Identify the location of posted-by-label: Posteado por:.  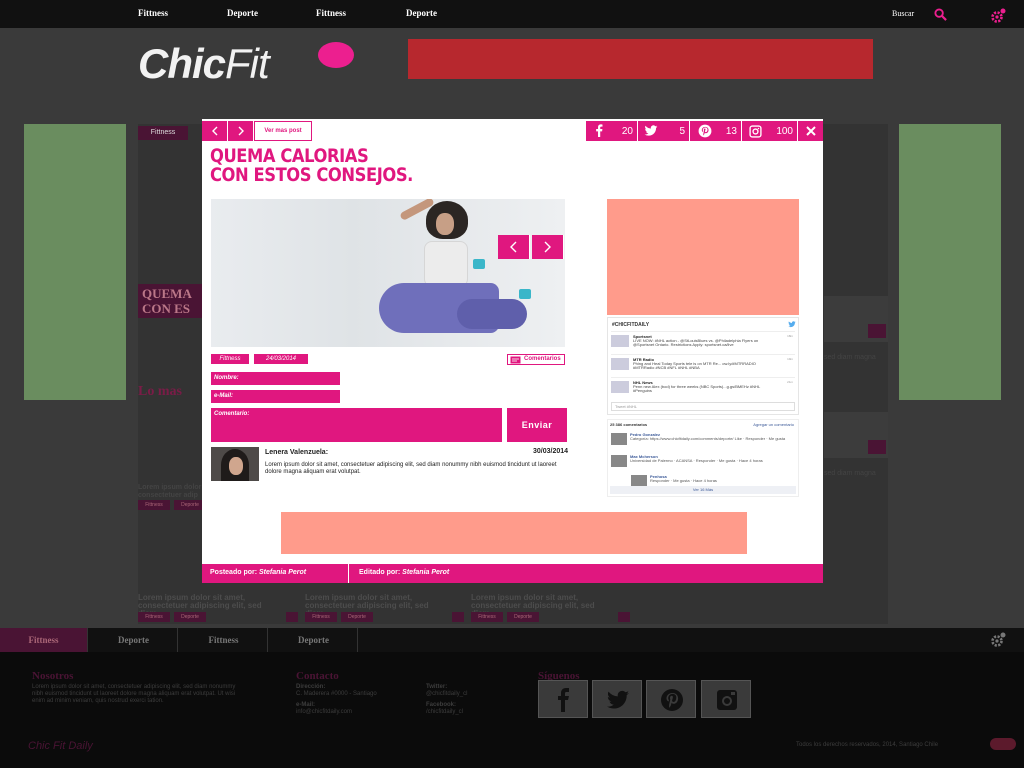
(234, 572).